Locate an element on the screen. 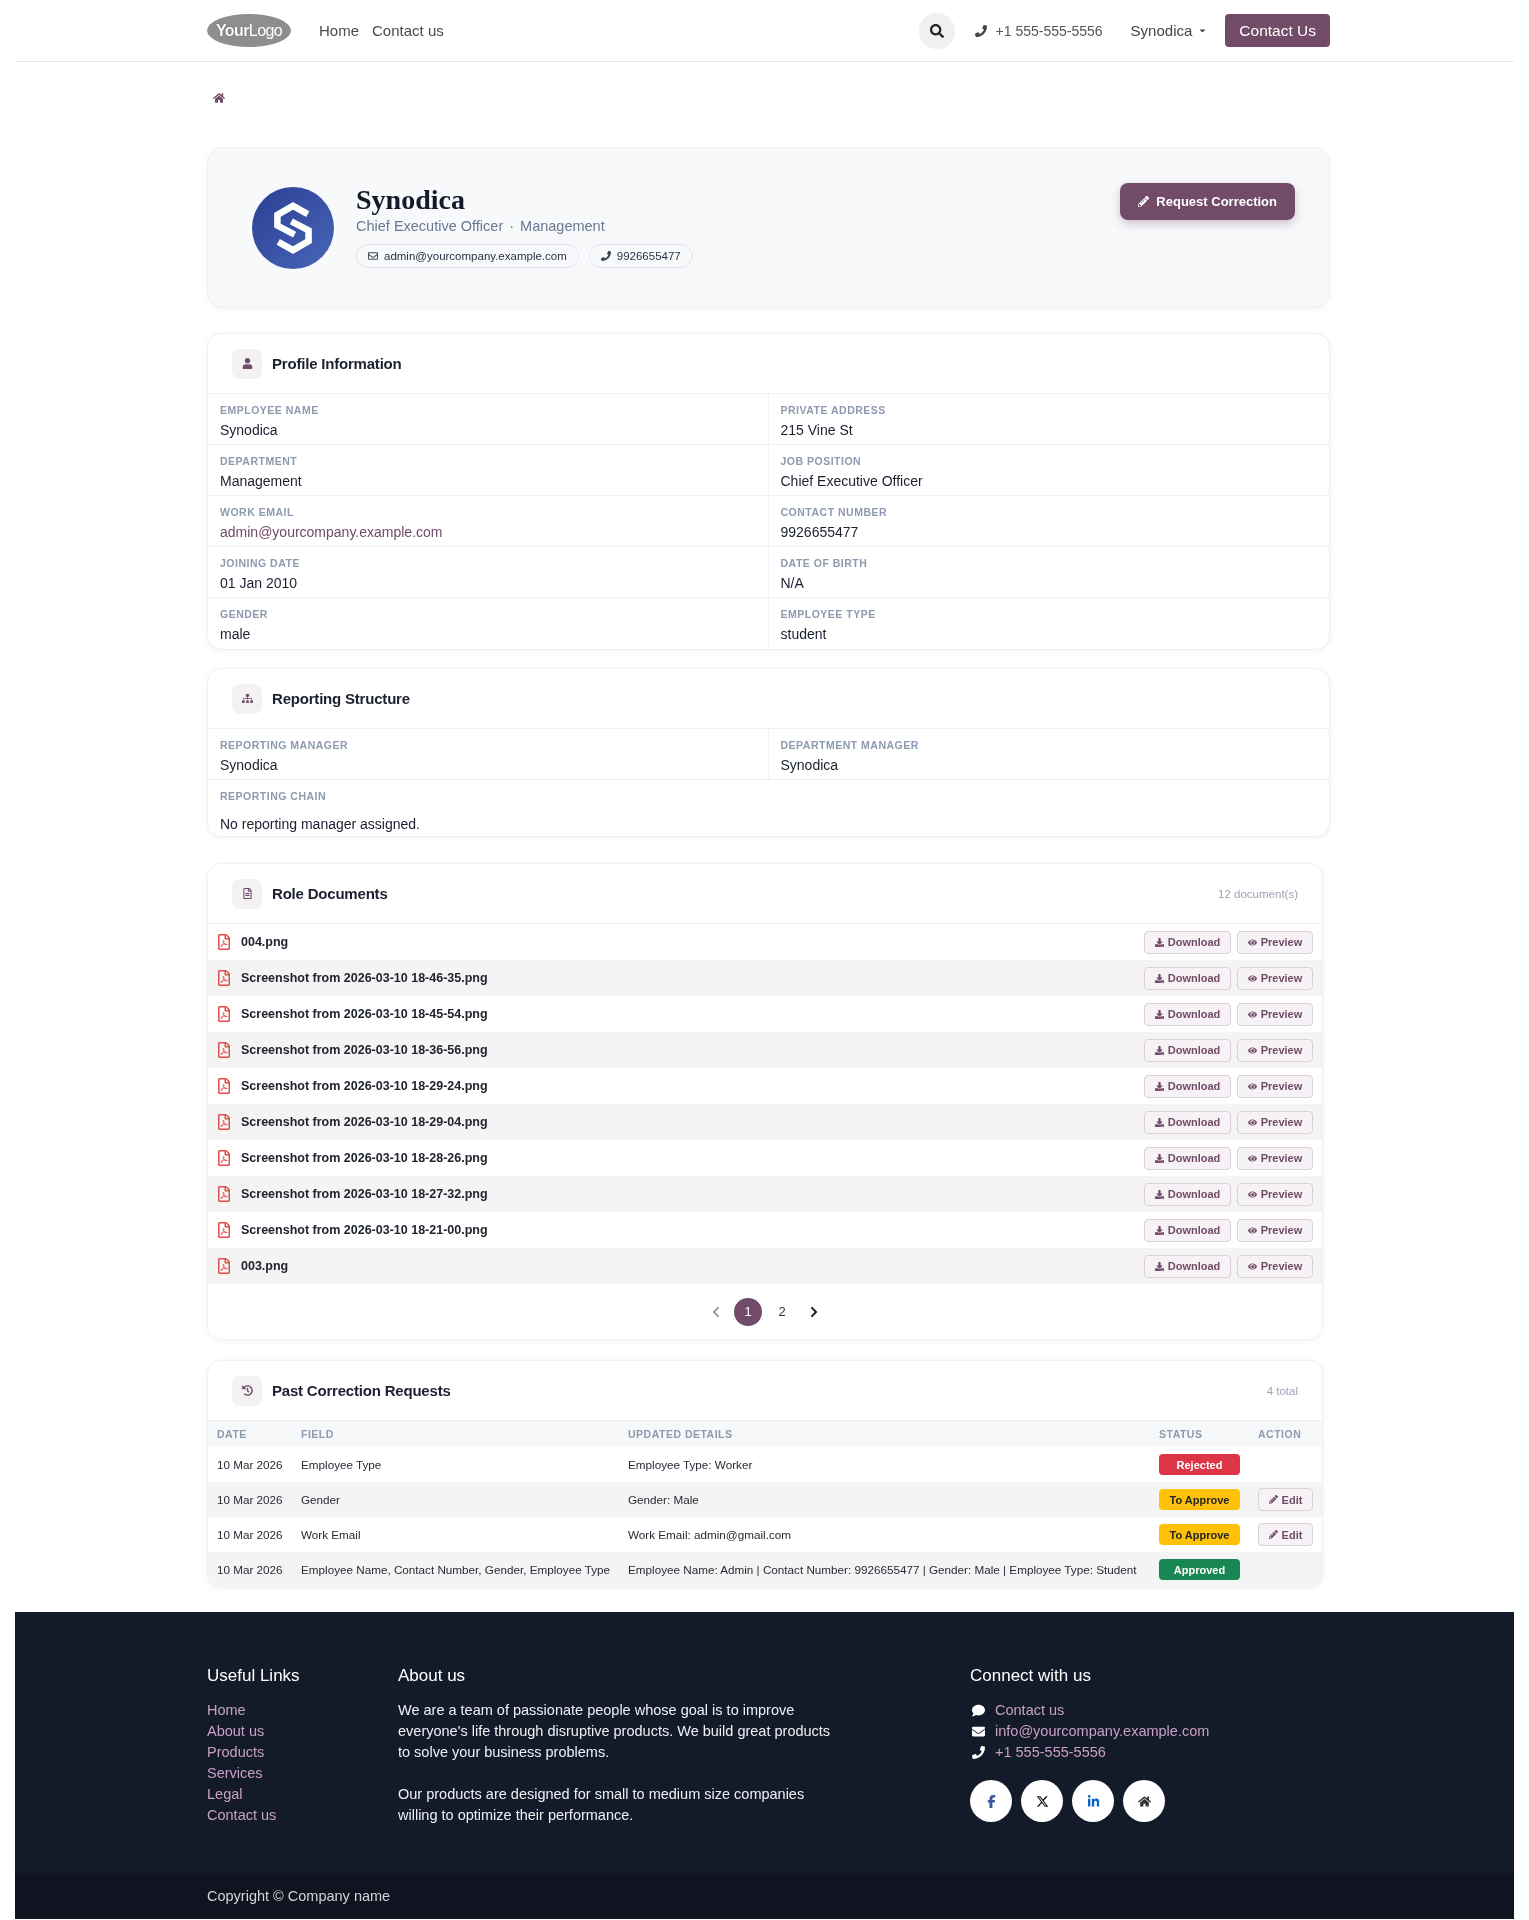 The height and width of the screenshot is (1920, 1529). field-label: GENDER is located at coordinates (244, 614).